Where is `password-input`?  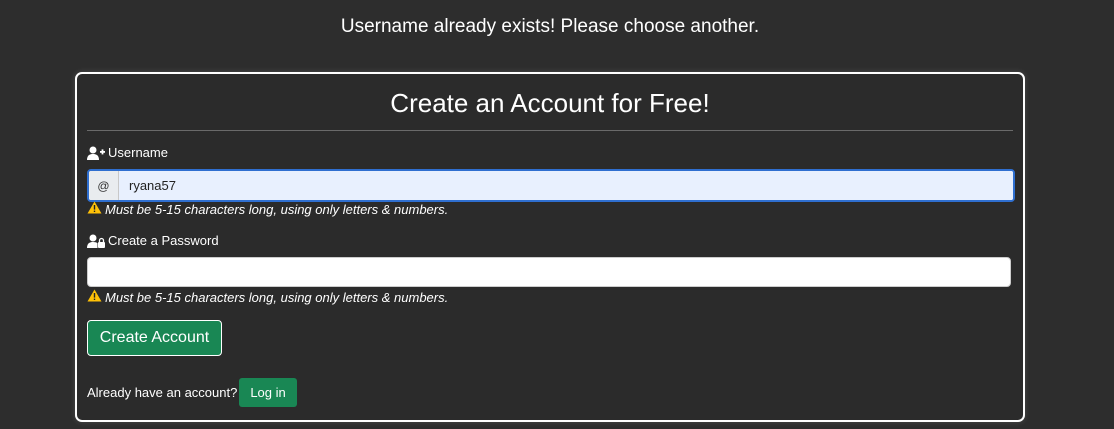 password-input is located at coordinates (549, 272).